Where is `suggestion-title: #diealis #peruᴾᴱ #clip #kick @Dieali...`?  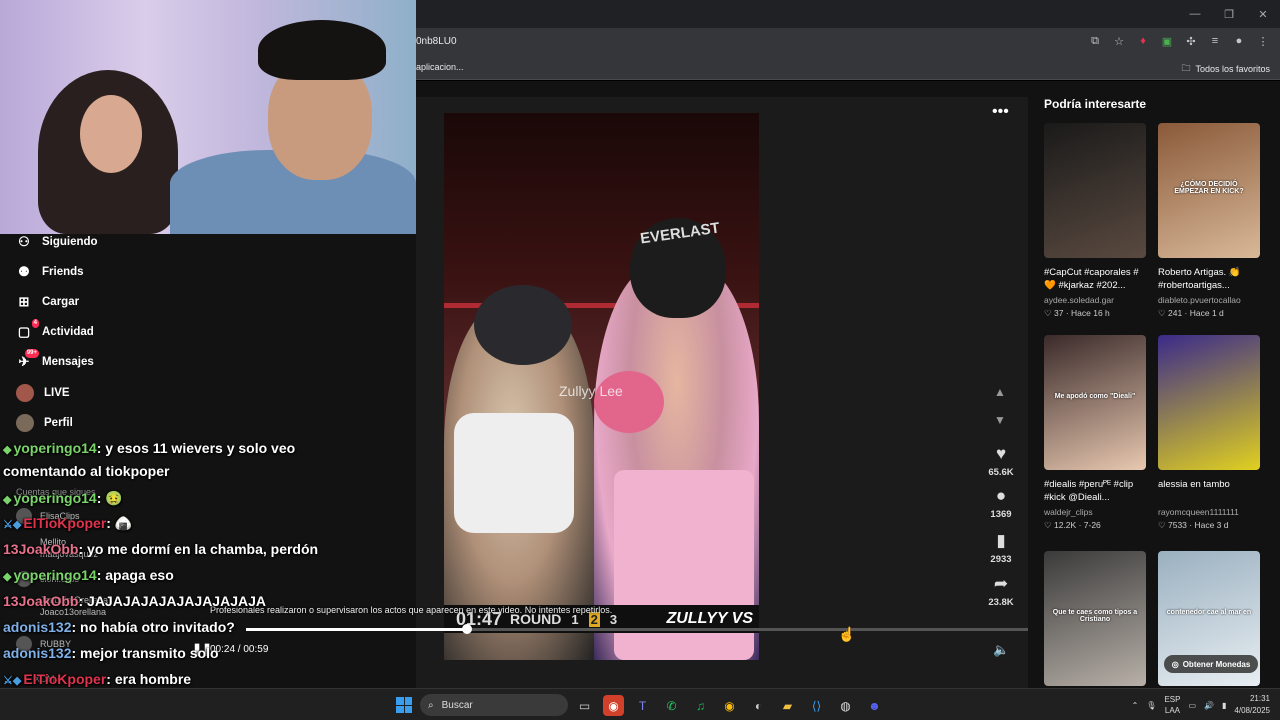 suggestion-title: #diealis #peruᴾᴱ #clip #kick @Dieali... is located at coordinates (1095, 491).